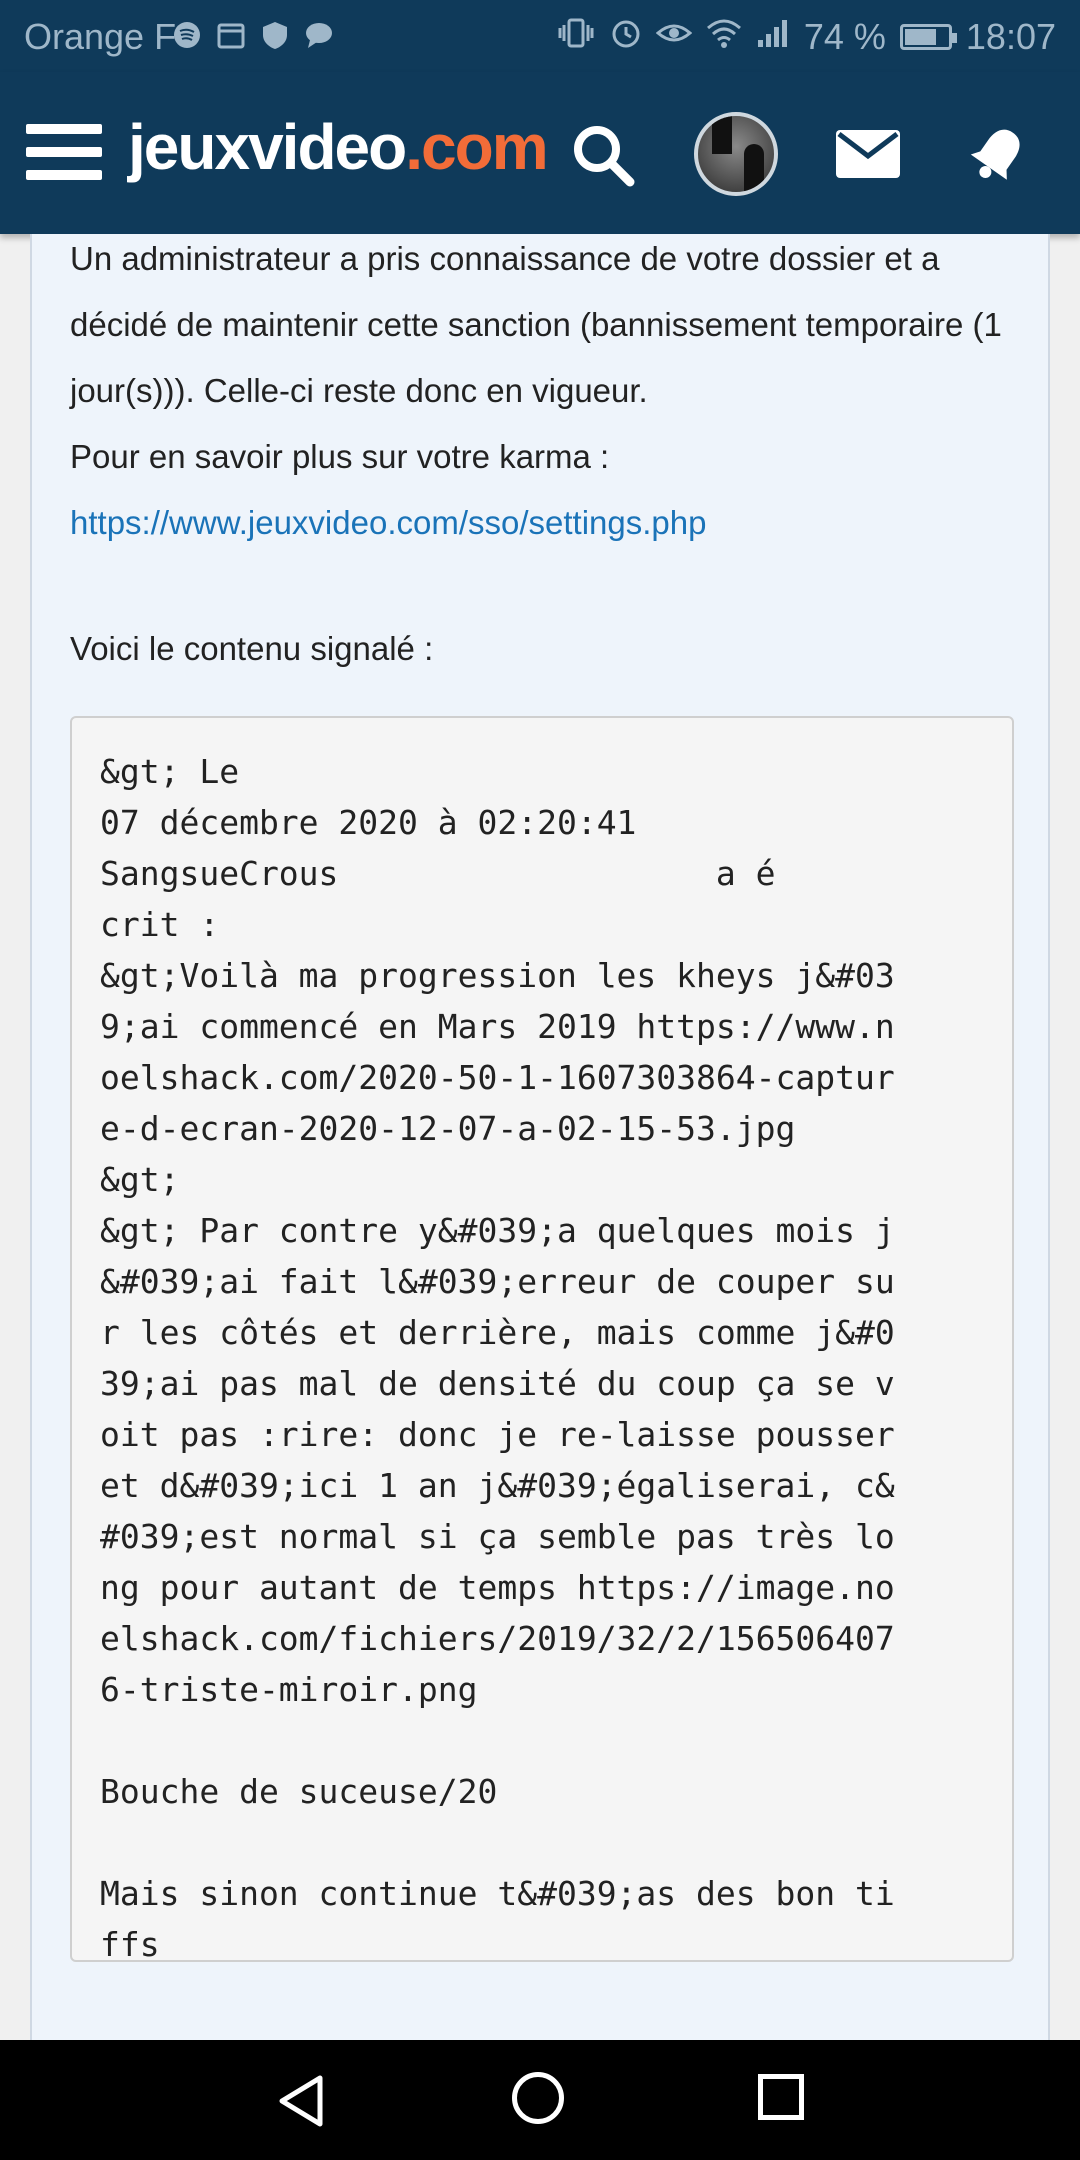 The width and height of the screenshot is (1080, 2160). I want to click on home-icon, so click(538, 2098).